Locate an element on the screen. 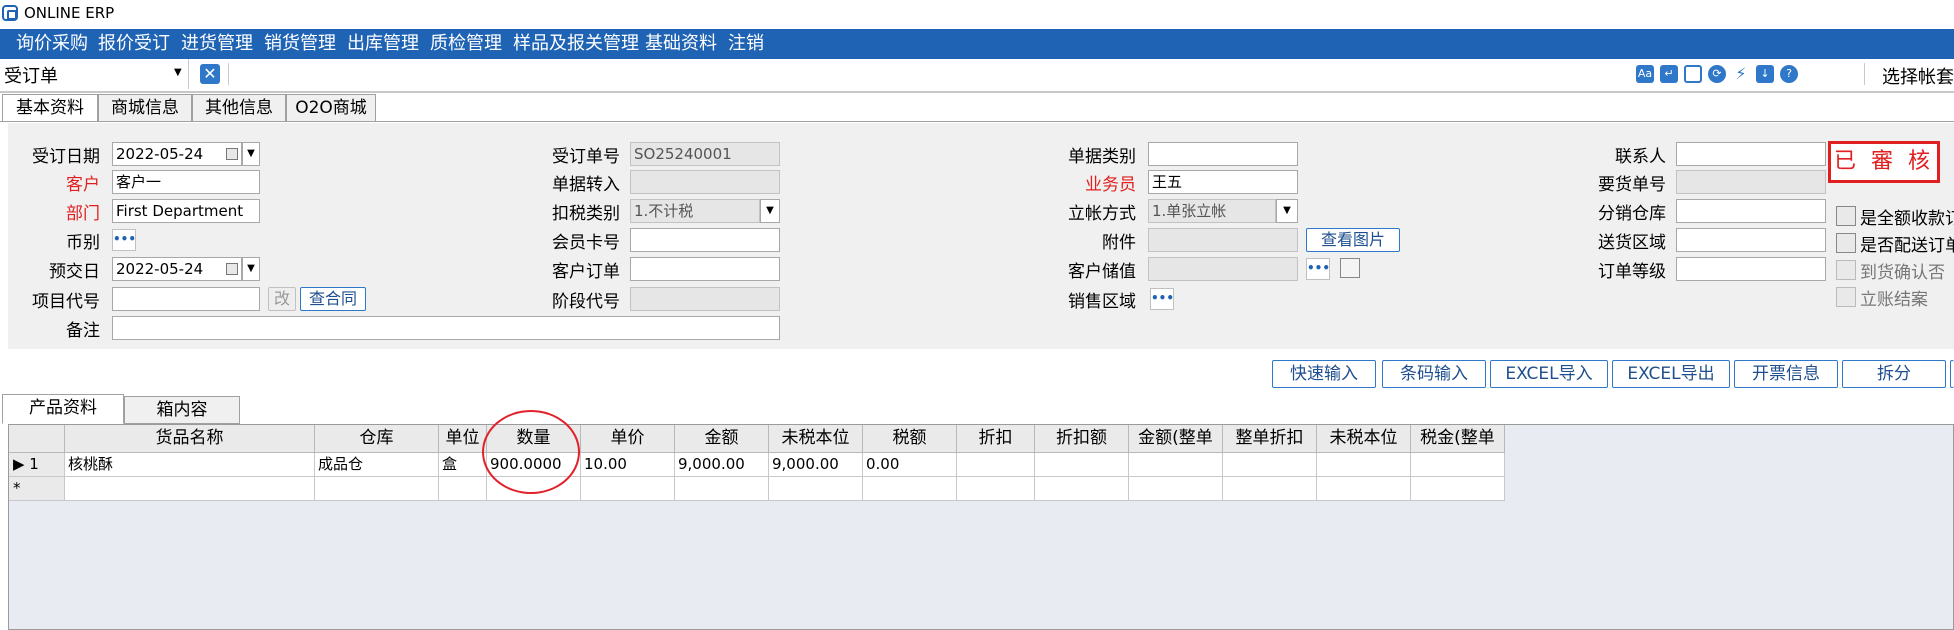 The image size is (1954, 630). doc-type-select: 受订单 ▼ is located at coordinates (94, 74).